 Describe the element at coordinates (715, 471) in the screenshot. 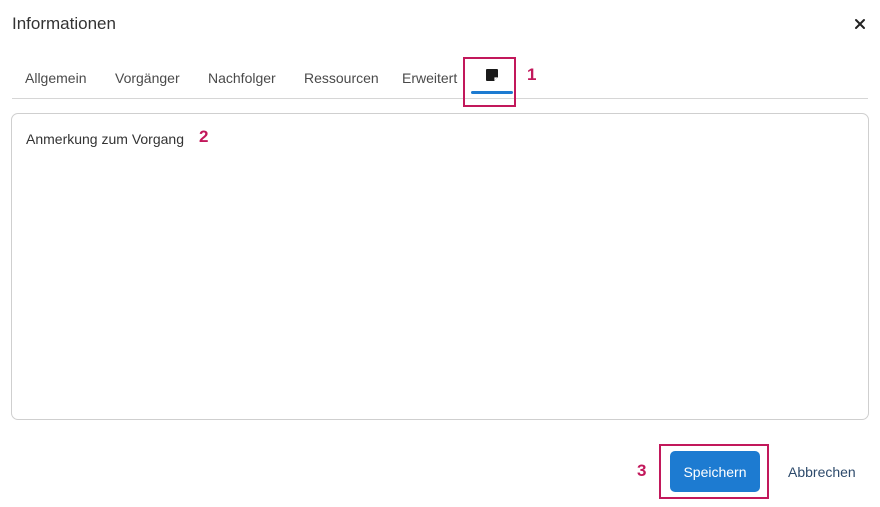

I see `save-button: Speichern` at that location.